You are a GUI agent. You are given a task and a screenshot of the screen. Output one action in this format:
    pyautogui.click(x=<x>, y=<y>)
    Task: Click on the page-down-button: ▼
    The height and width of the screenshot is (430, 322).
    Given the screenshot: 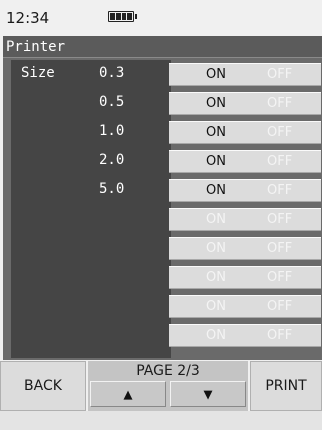 What is the action you would take?
    pyautogui.click(x=208, y=394)
    